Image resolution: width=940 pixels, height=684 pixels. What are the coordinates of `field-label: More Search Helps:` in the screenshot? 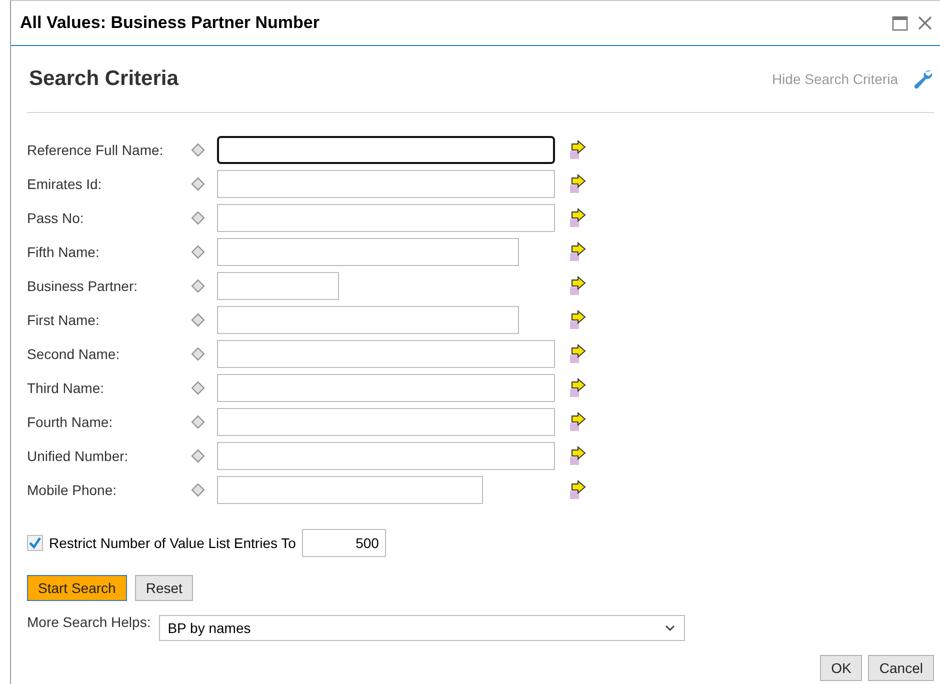 It's located at (89, 621).